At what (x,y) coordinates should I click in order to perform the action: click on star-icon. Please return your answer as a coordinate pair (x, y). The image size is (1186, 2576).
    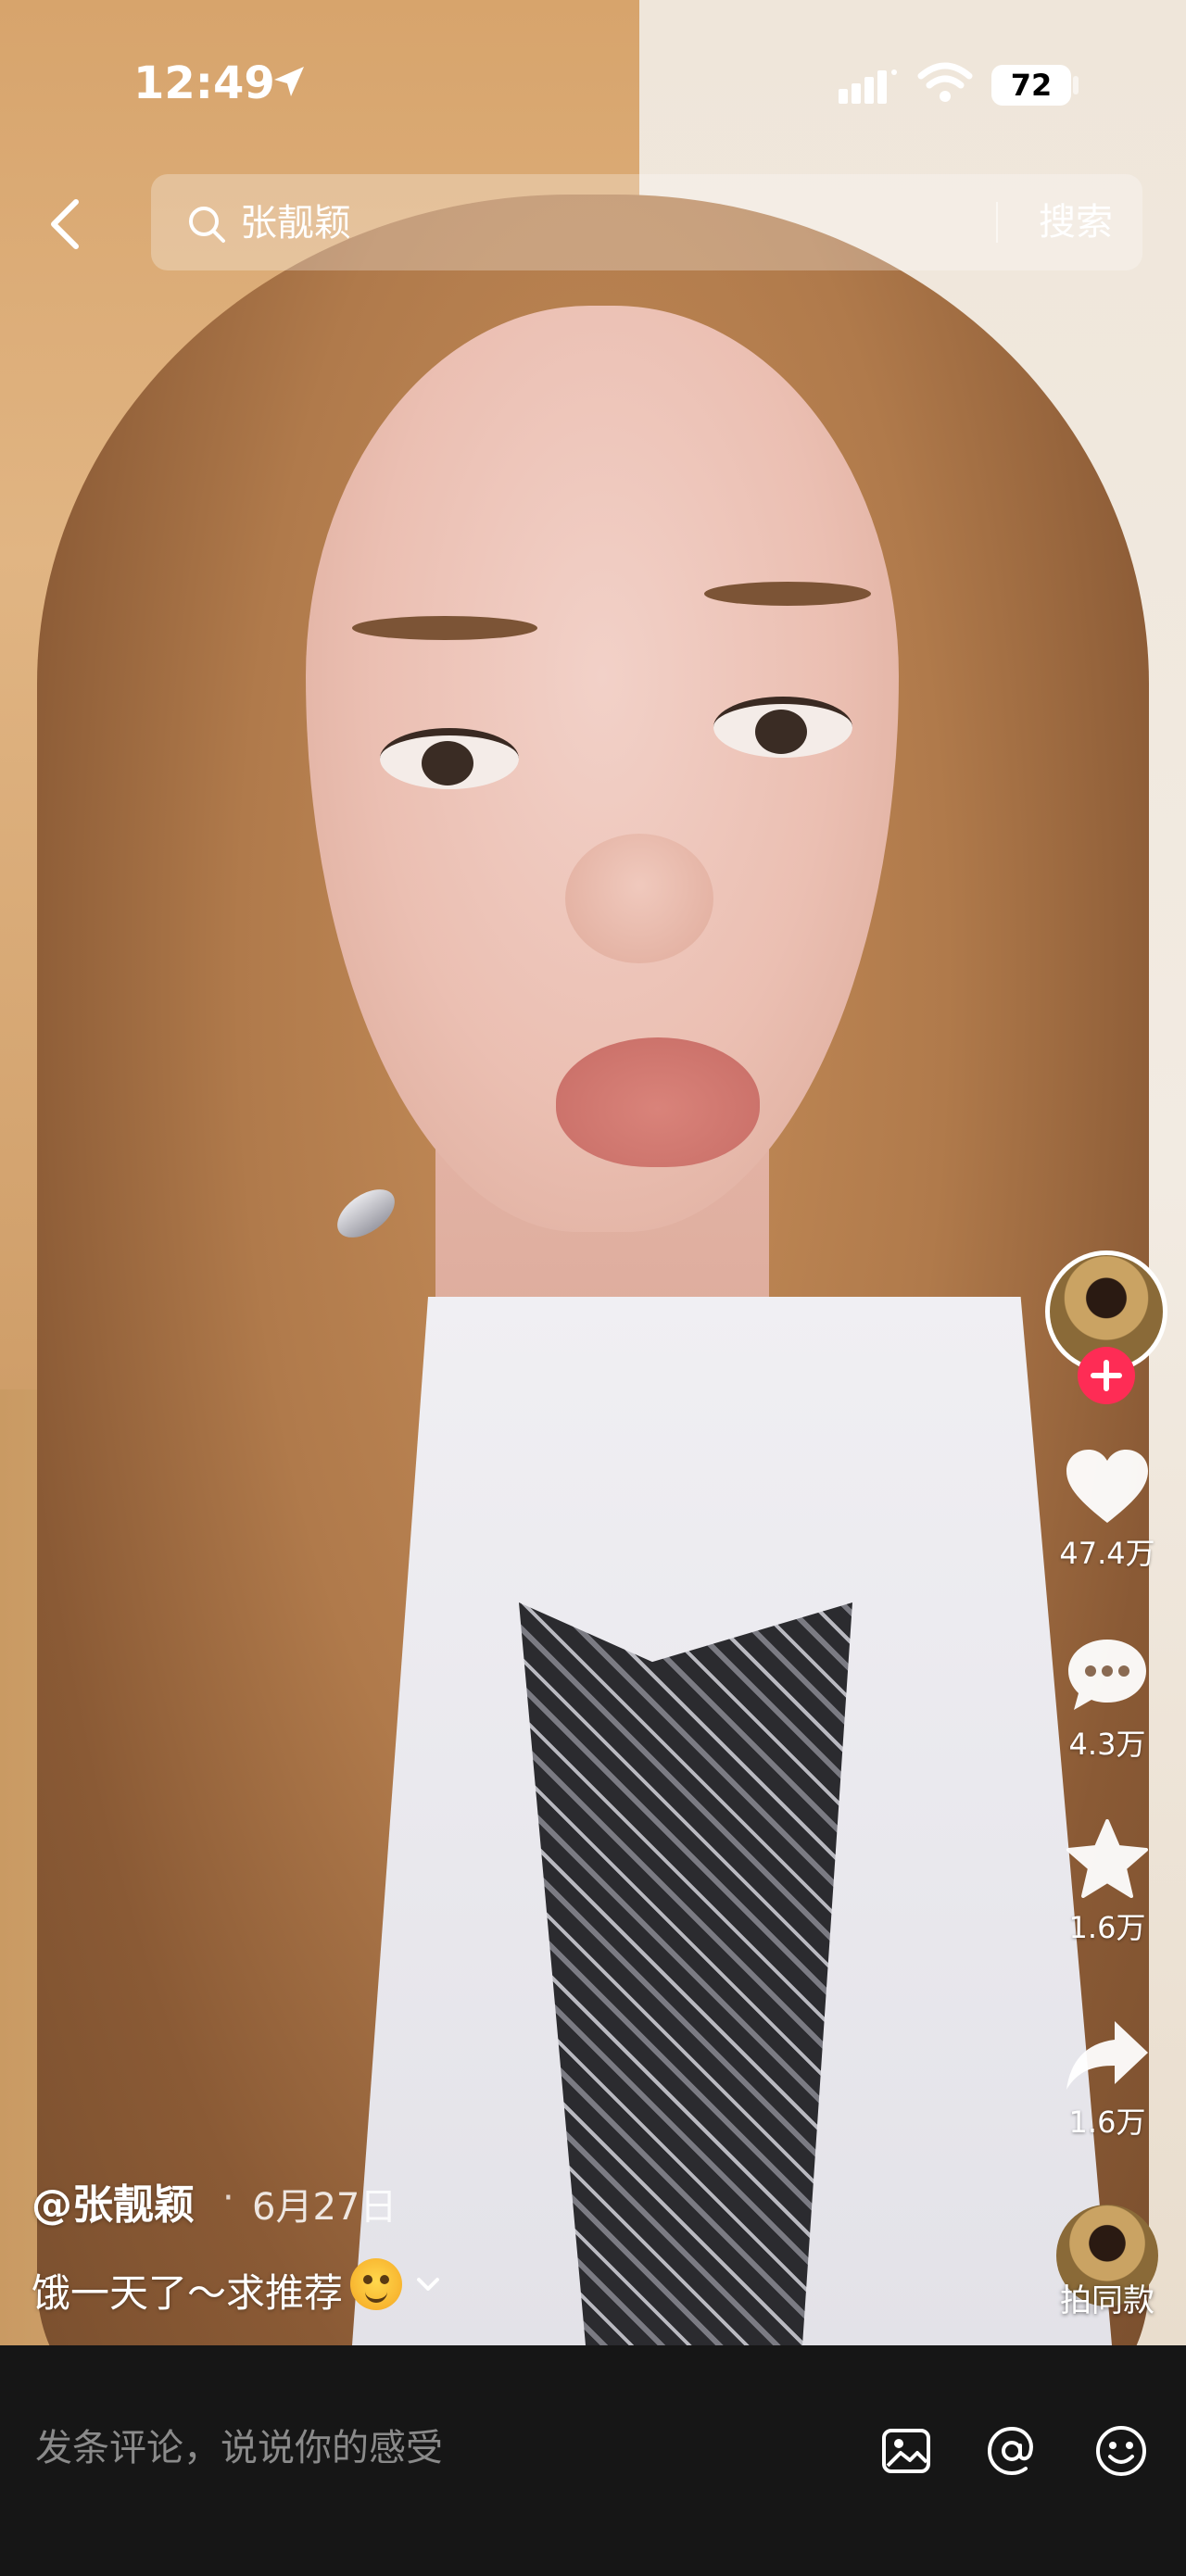
    Looking at the image, I should click on (1107, 1858).